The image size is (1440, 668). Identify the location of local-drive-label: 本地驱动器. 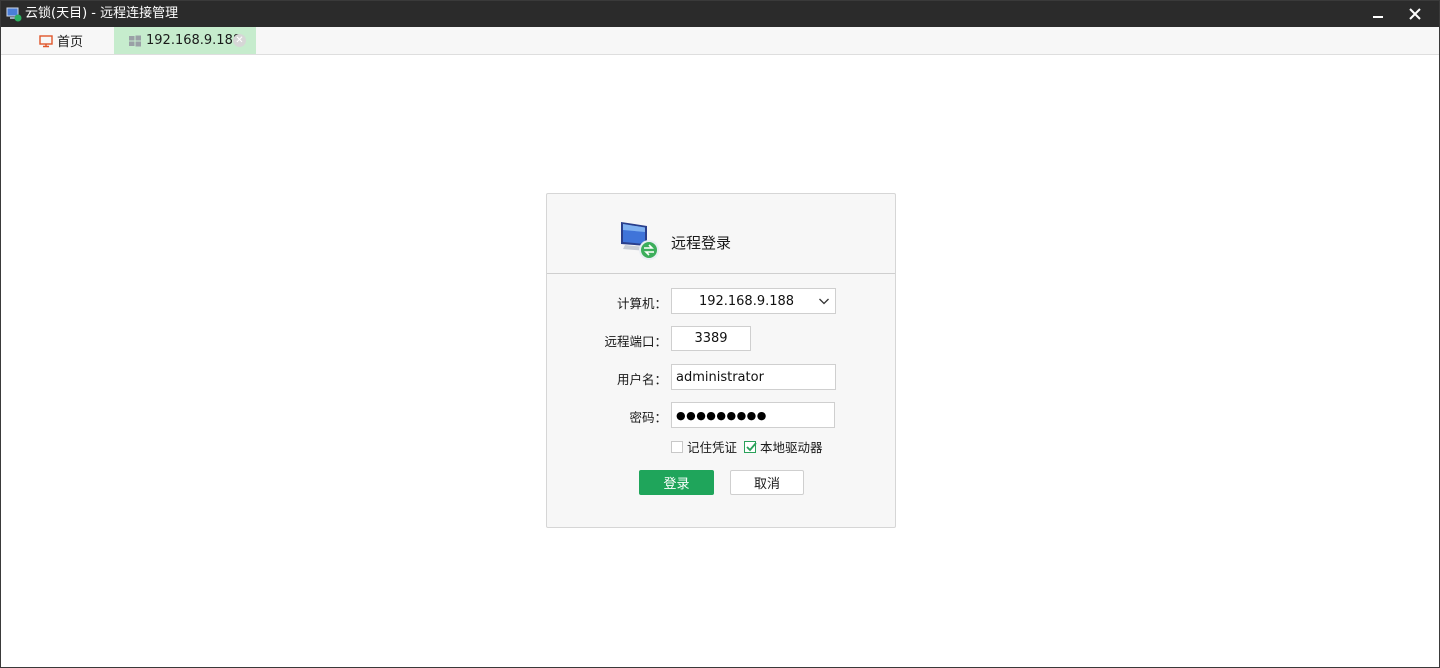
(791, 447).